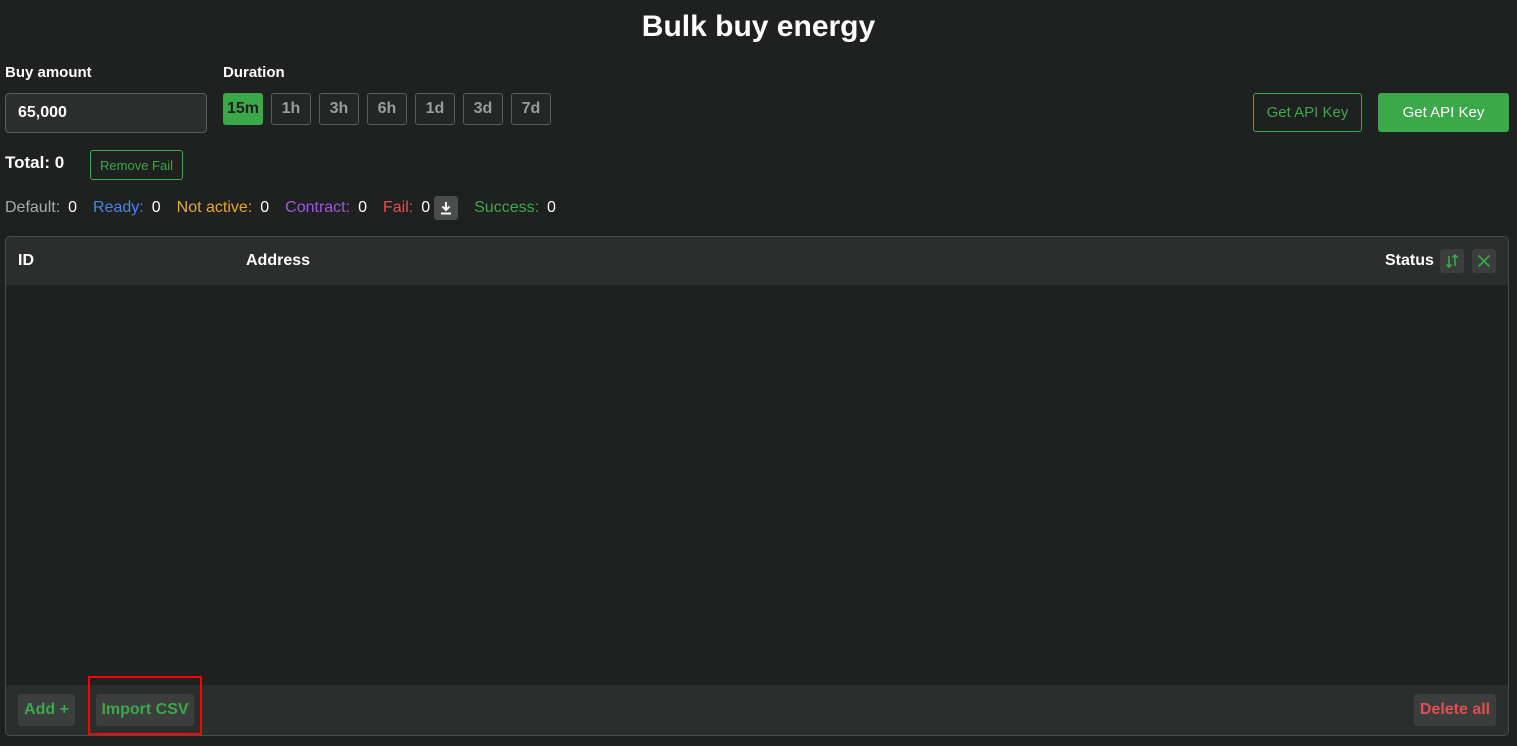 This screenshot has height=746, width=1517. I want to click on download-icon, so click(446, 208).